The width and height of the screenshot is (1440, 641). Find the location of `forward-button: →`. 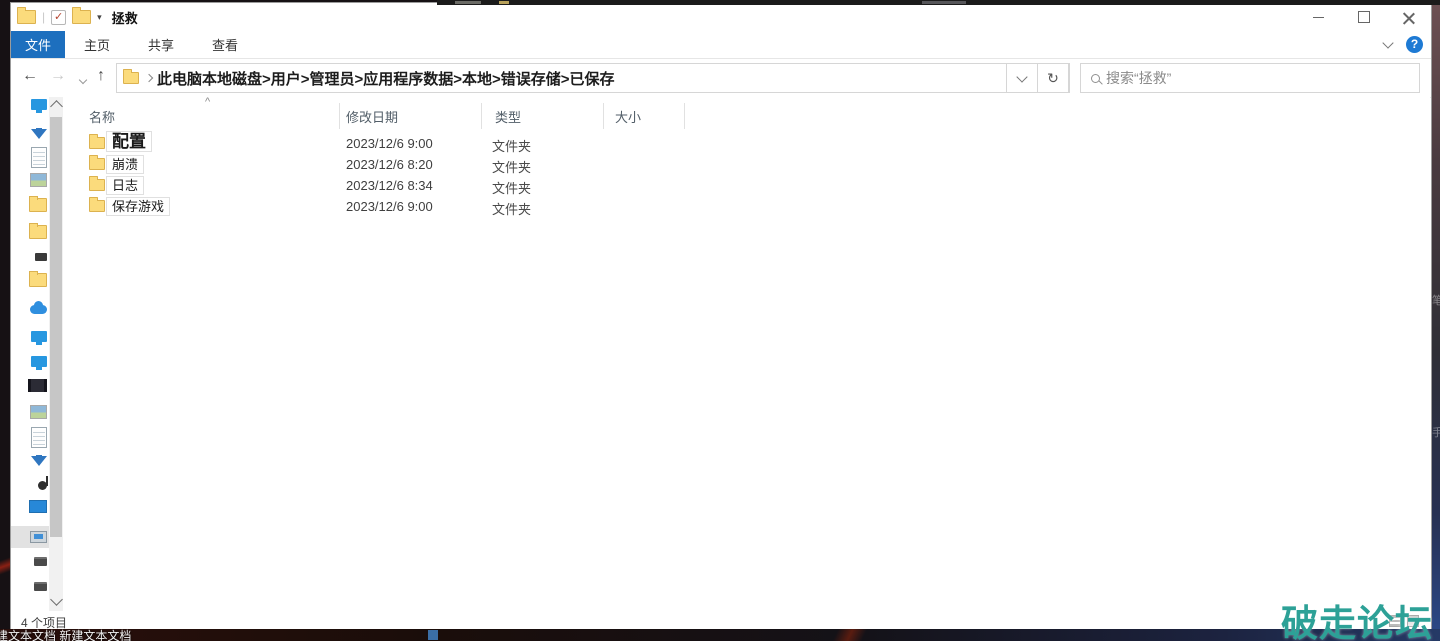

forward-button: → is located at coordinates (58, 76).